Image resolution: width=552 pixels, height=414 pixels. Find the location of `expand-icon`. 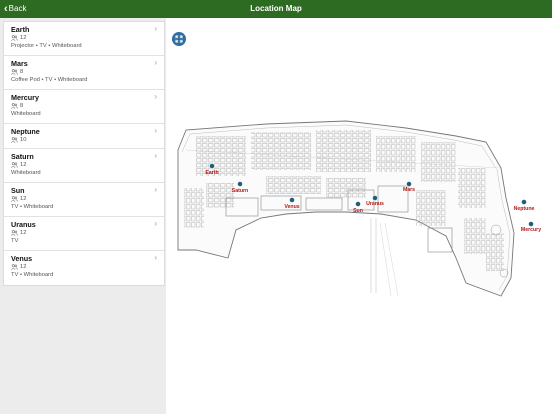

expand-icon is located at coordinates (179, 39).